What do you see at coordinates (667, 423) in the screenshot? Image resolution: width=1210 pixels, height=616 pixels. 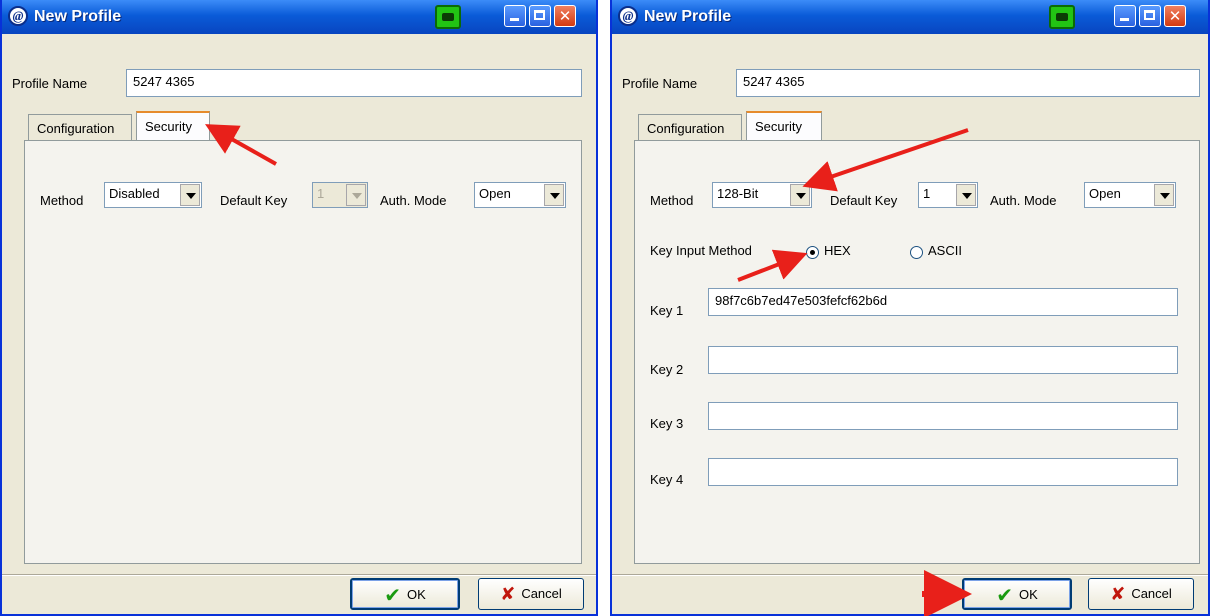 I see `key-3-label: Key 3` at bounding box center [667, 423].